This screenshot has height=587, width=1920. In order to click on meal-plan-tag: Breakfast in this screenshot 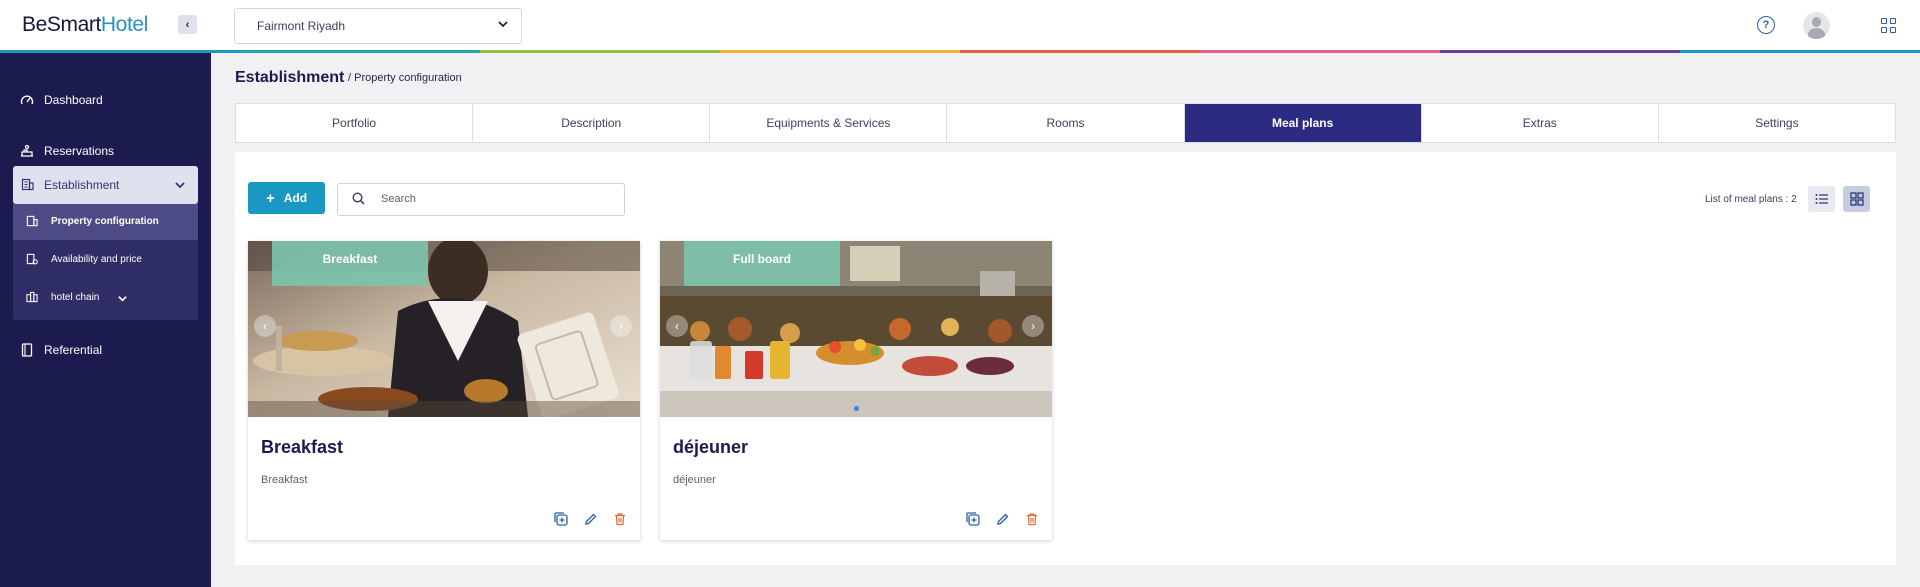, I will do `click(350, 263)`.